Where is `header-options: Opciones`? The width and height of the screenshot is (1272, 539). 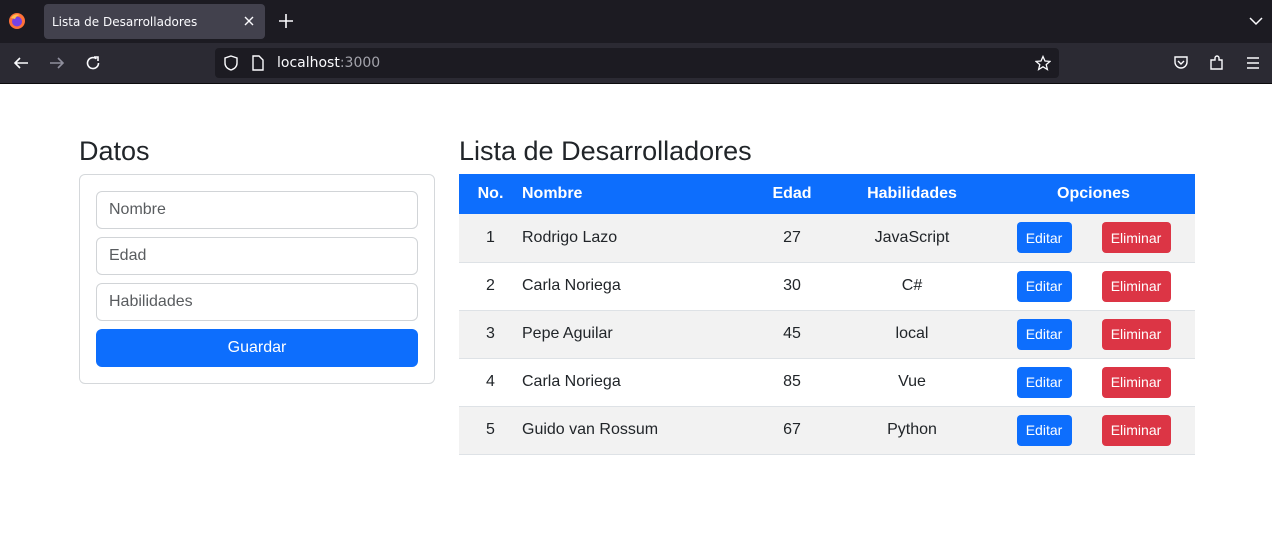
header-options: Opciones is located at coordinates (1093, 193).